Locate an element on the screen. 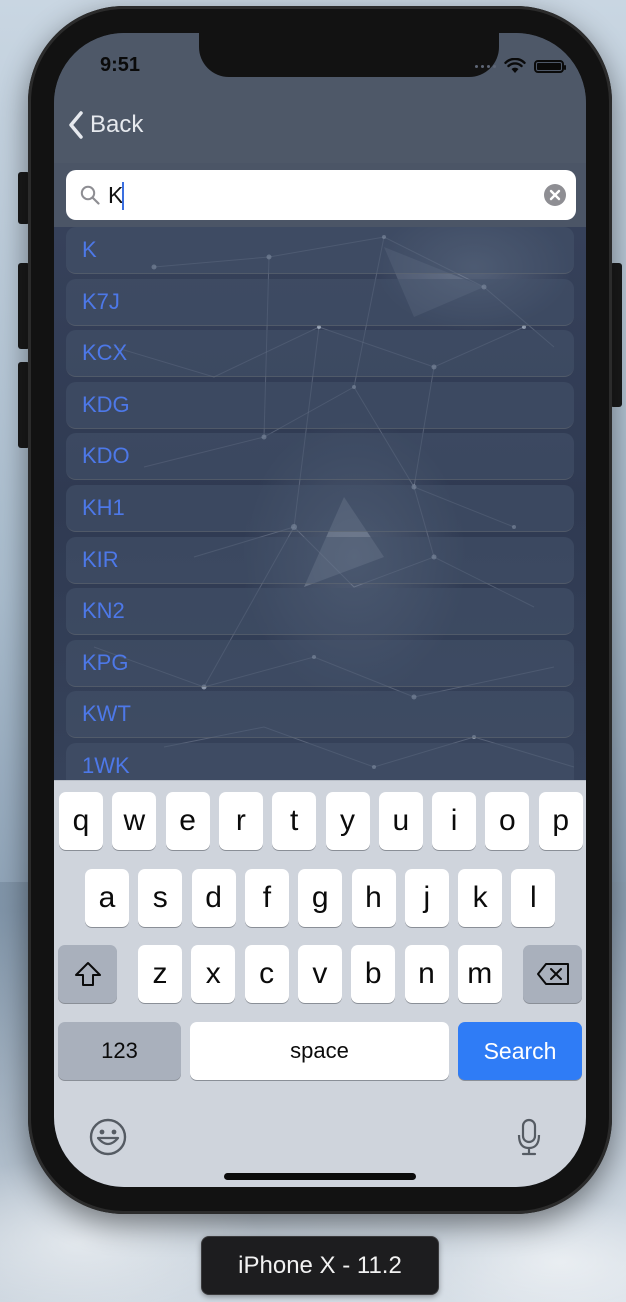  letter-key: k is located at coordinates (480, 898).